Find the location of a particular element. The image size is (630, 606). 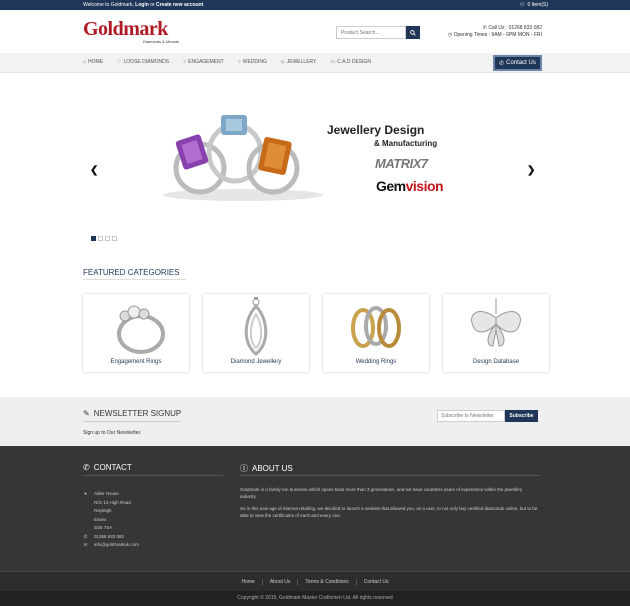

nav-label: Wedding is located at coordinates (254, 62).